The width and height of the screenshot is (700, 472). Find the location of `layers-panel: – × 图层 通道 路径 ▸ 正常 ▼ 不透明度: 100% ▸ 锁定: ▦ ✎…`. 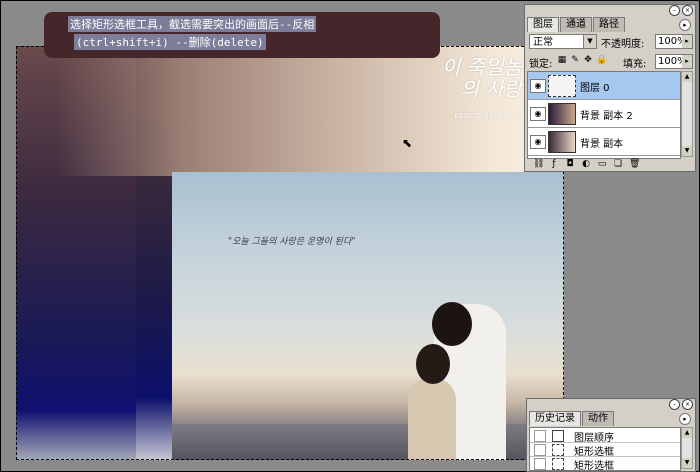

layers-panel: – × 图层 通道 路径 ▸ 正常 ▼ 不透明度: 100% ▸ 锁定: ▦ ✎… is located at coordinates (610, 88).